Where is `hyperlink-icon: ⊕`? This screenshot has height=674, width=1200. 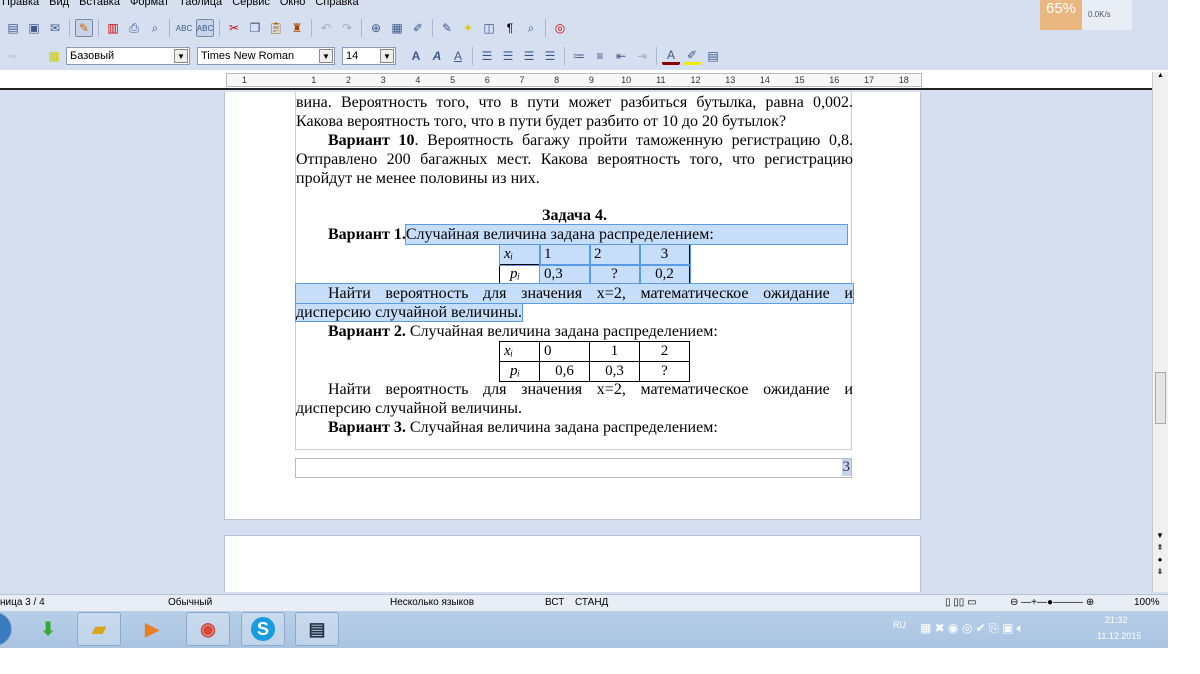
hyperlink-icon: ⊕ is located at coordinates (376, 28).